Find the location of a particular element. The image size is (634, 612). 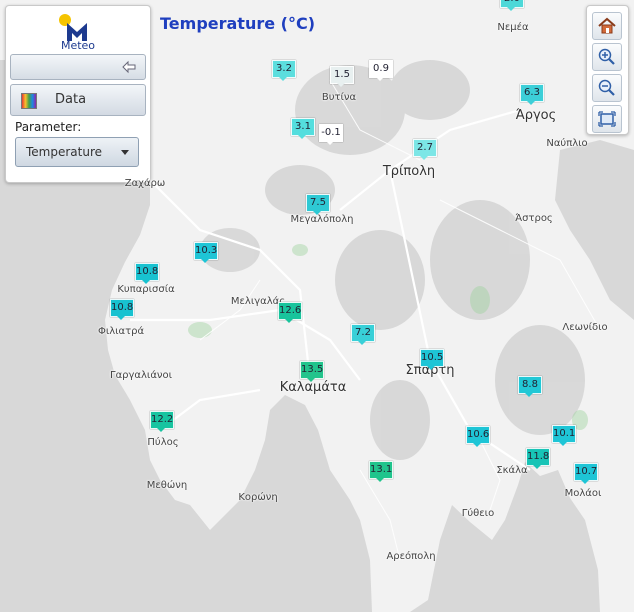

place-label: Τρίπολη is located at coordinates (409, 171).